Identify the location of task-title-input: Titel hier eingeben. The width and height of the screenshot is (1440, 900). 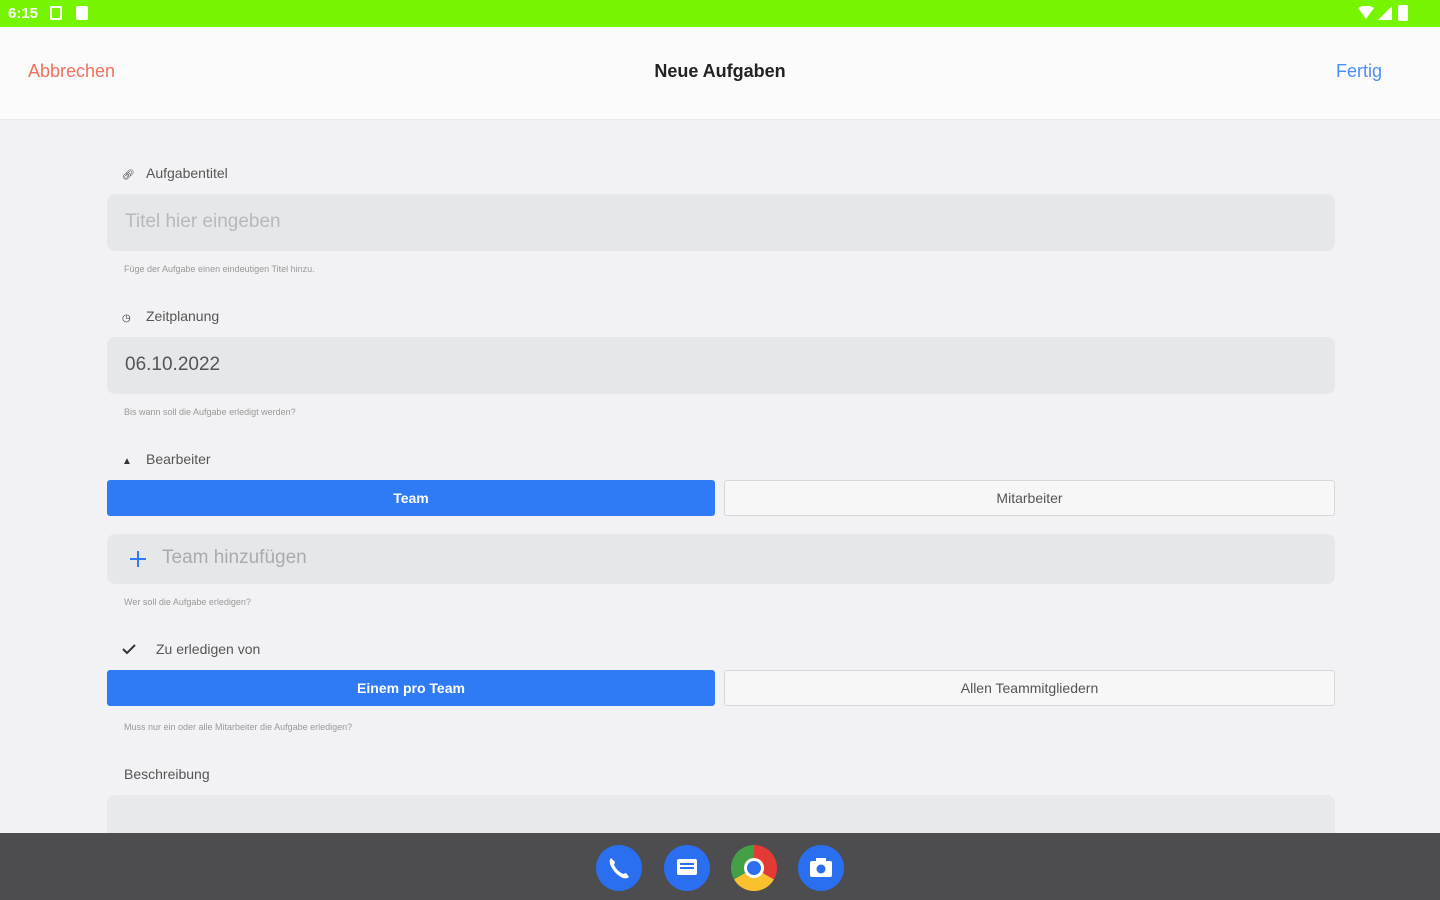
(721, 222).